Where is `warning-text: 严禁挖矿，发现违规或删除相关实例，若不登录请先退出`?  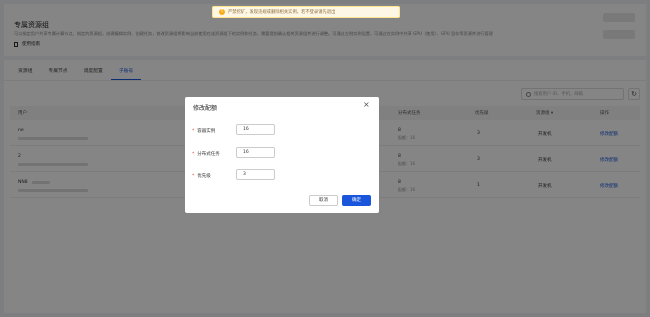
warning-text: 严禁挖矿，发现违规或删除相关实例，若不登录请先退出 is located at coordinates (282, 12).